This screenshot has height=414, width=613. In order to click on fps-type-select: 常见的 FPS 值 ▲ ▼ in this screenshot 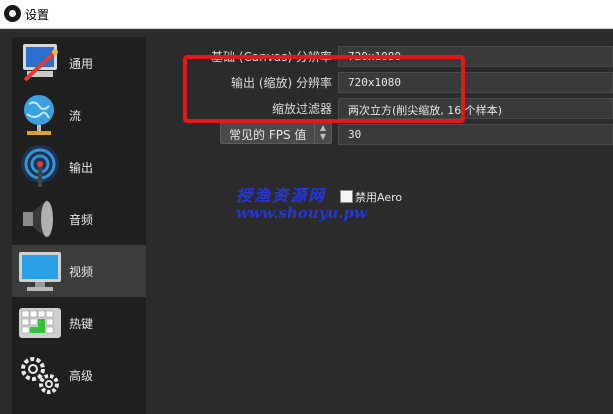, I will do `click(276, 133)`.